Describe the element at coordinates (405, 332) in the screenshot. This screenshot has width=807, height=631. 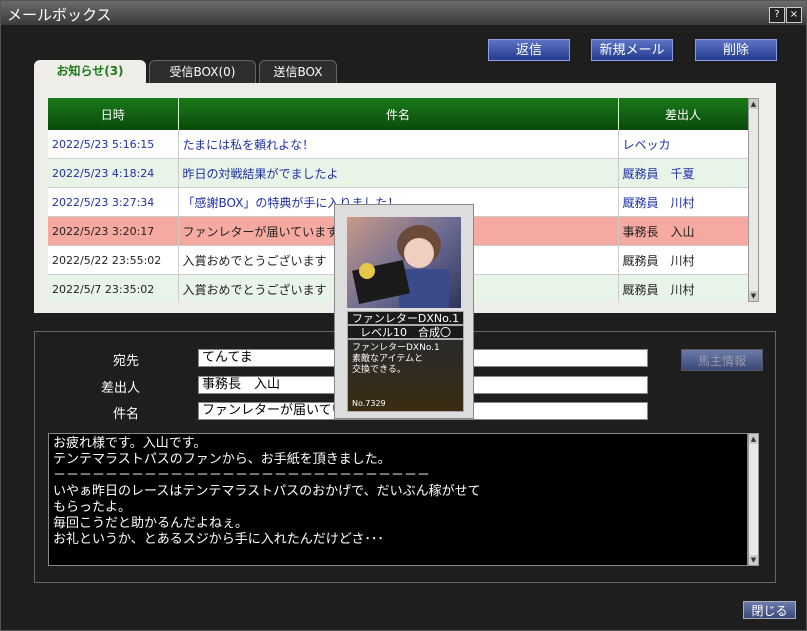
I see `card-level: レベル10 合成〇` at that location.